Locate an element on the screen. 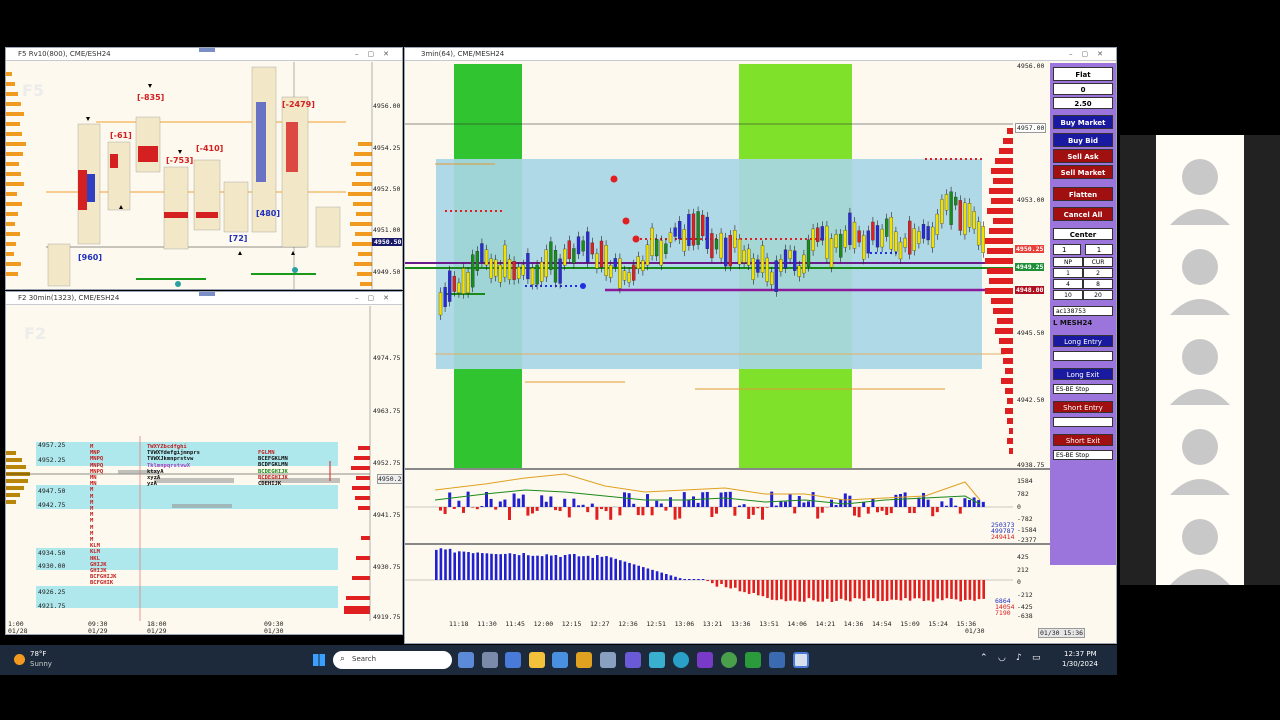  short-entry-select is located at coordinates (1083, 422).